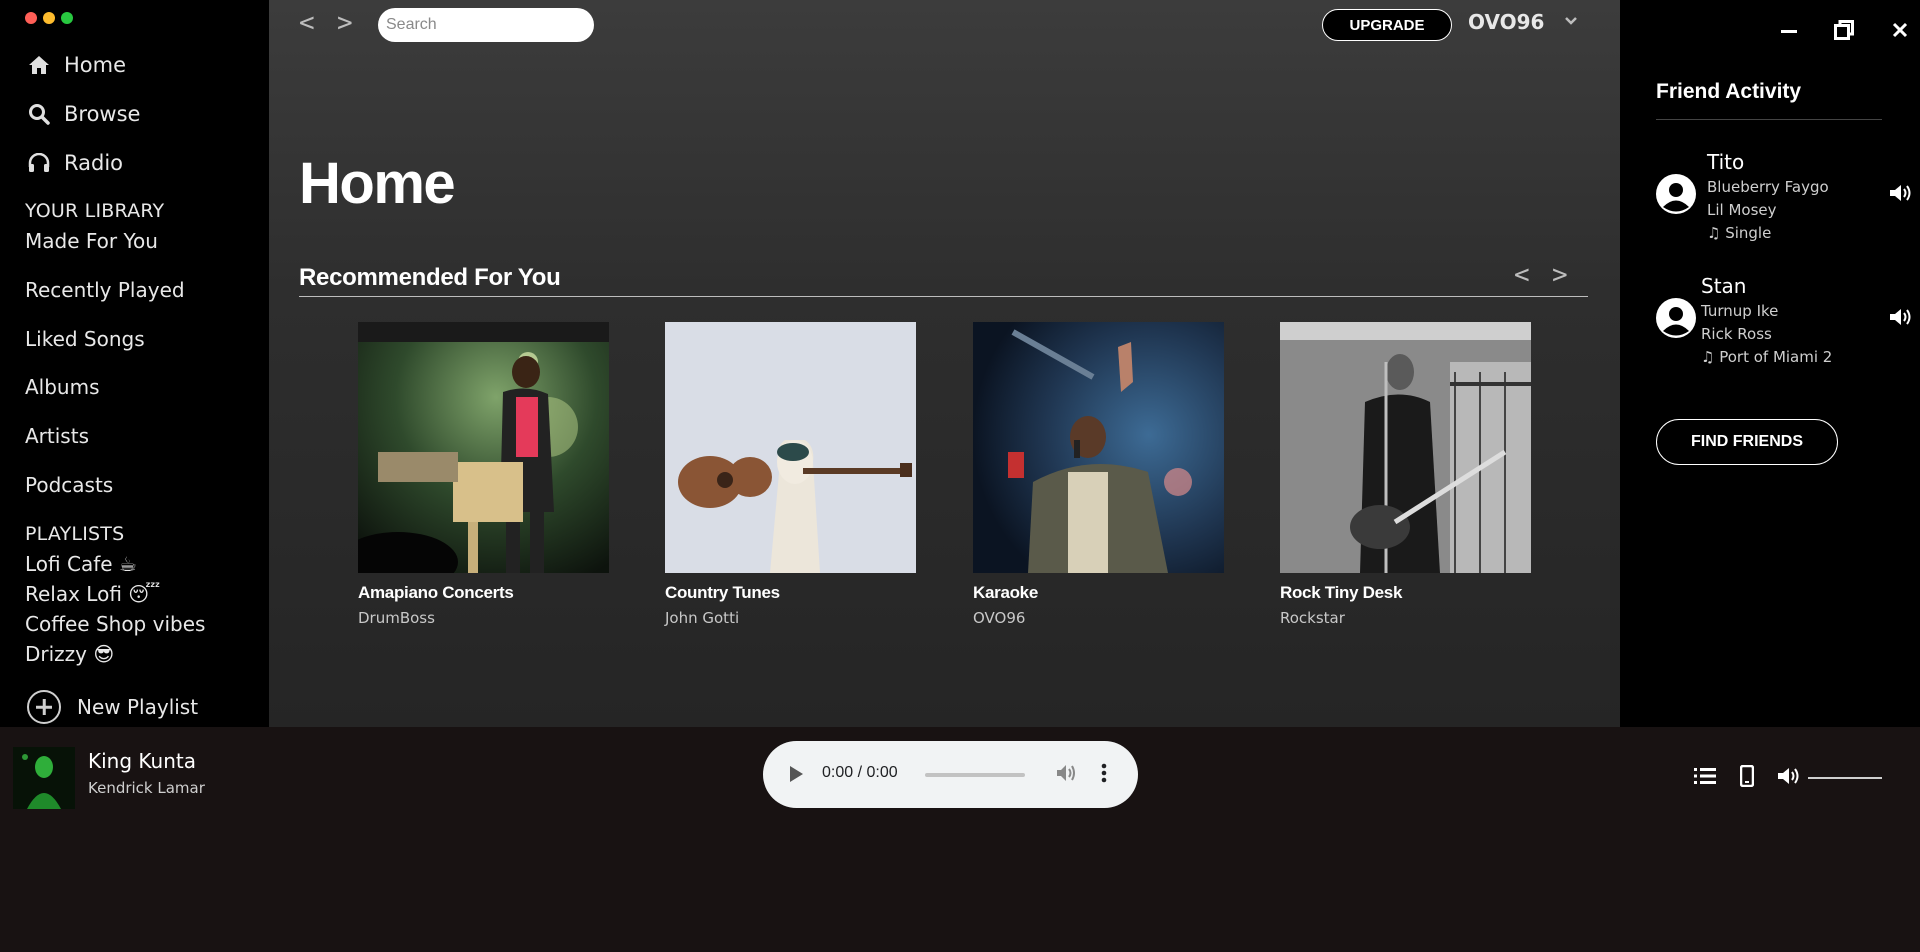 Image resolution: width=1920 pixels, height=952 pixels. What do you see at coordinates (75, 534) in the screenshot?
I see `playlists-heading: PLAYLISTS` at bounding box center [75, 534].